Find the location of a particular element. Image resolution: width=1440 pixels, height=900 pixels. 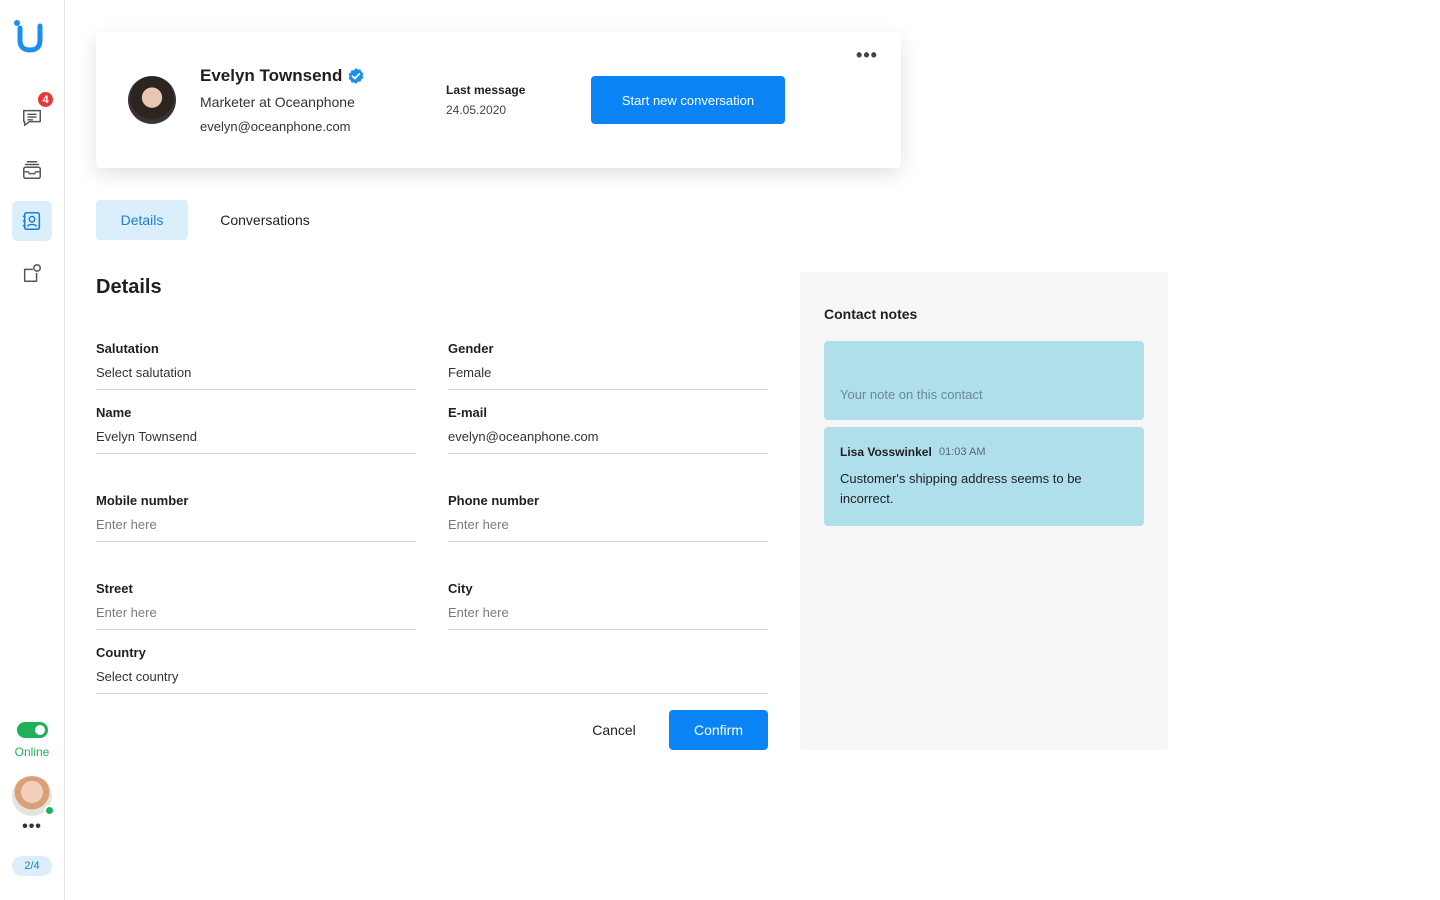

note-input: Your note on this contact is located at coordinates (984, 380).